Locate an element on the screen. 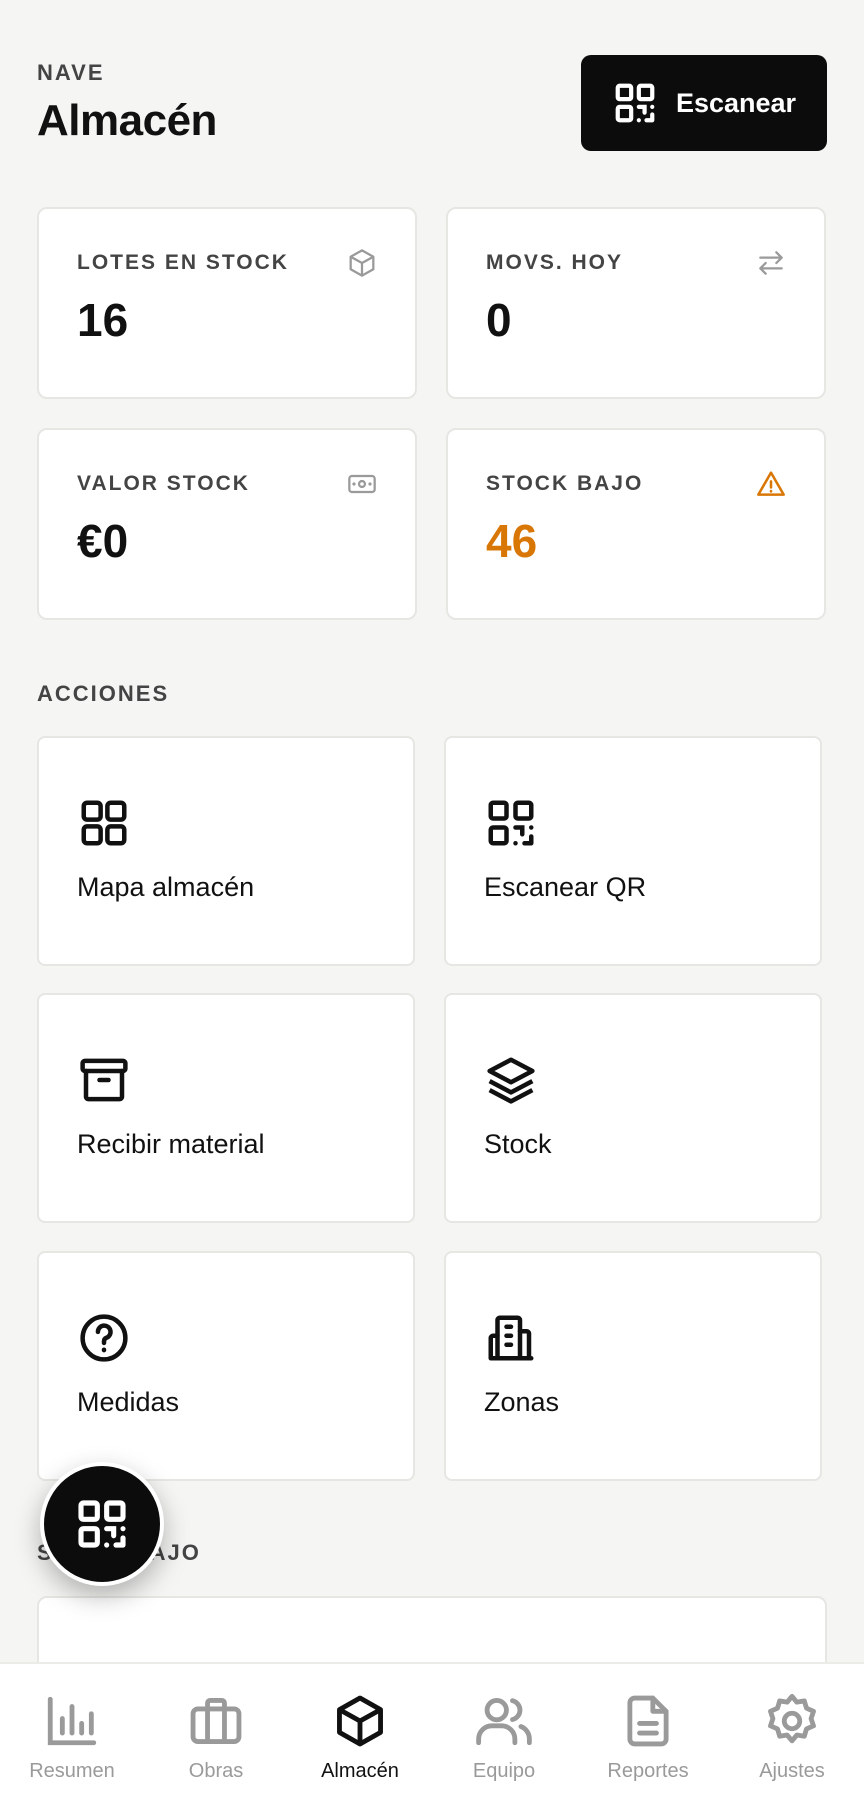 Image resolution: width=864 pixels, height=1818 pixels. tab-equipo: Equipo is located at coordinates (504, 1741).